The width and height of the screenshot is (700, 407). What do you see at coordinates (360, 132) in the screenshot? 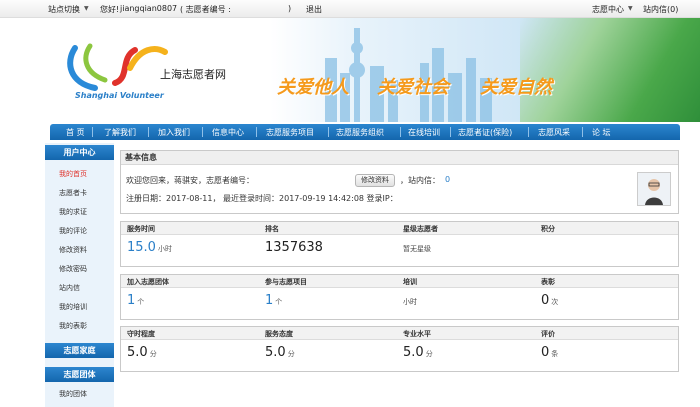
I see `nav-organizations: 志愿服务组织` at bounding box center [360, 132].